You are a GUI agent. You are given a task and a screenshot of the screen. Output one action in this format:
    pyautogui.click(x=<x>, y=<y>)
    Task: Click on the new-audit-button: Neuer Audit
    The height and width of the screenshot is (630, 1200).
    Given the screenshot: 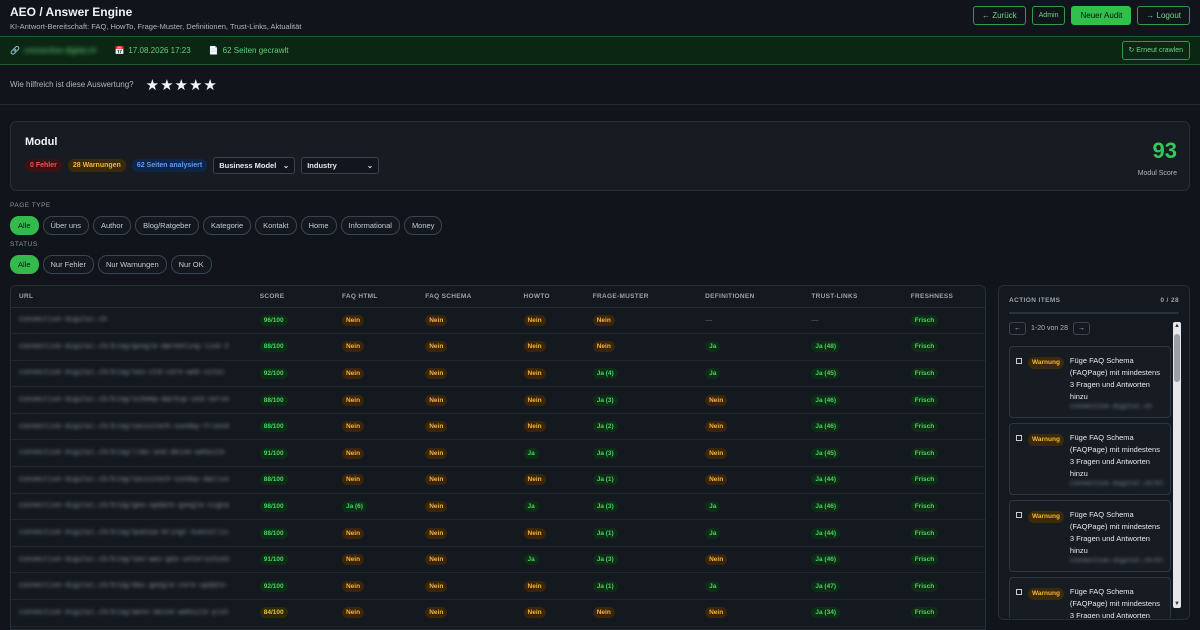 What is the action you would take?
    pyautogui.click(x=1101, y=15)
    